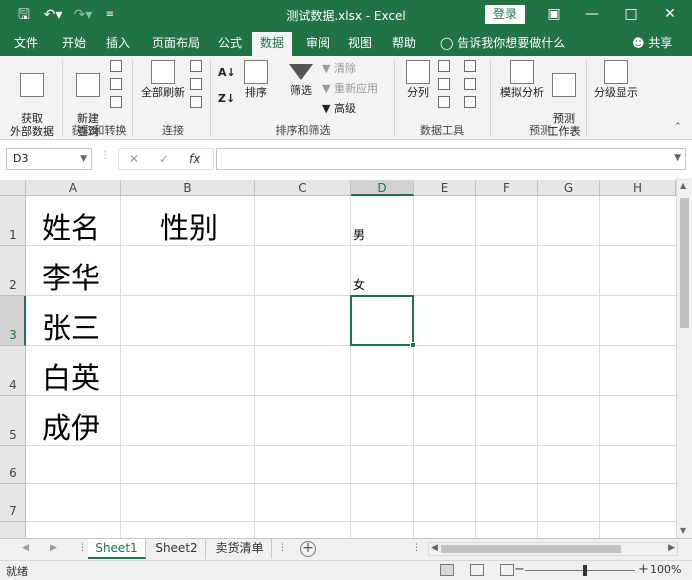 The image size is (692, 580). Describe the element at coordinates (683, 530) in the screenshot. I see `scroll-down-icon: ▼` at that location.